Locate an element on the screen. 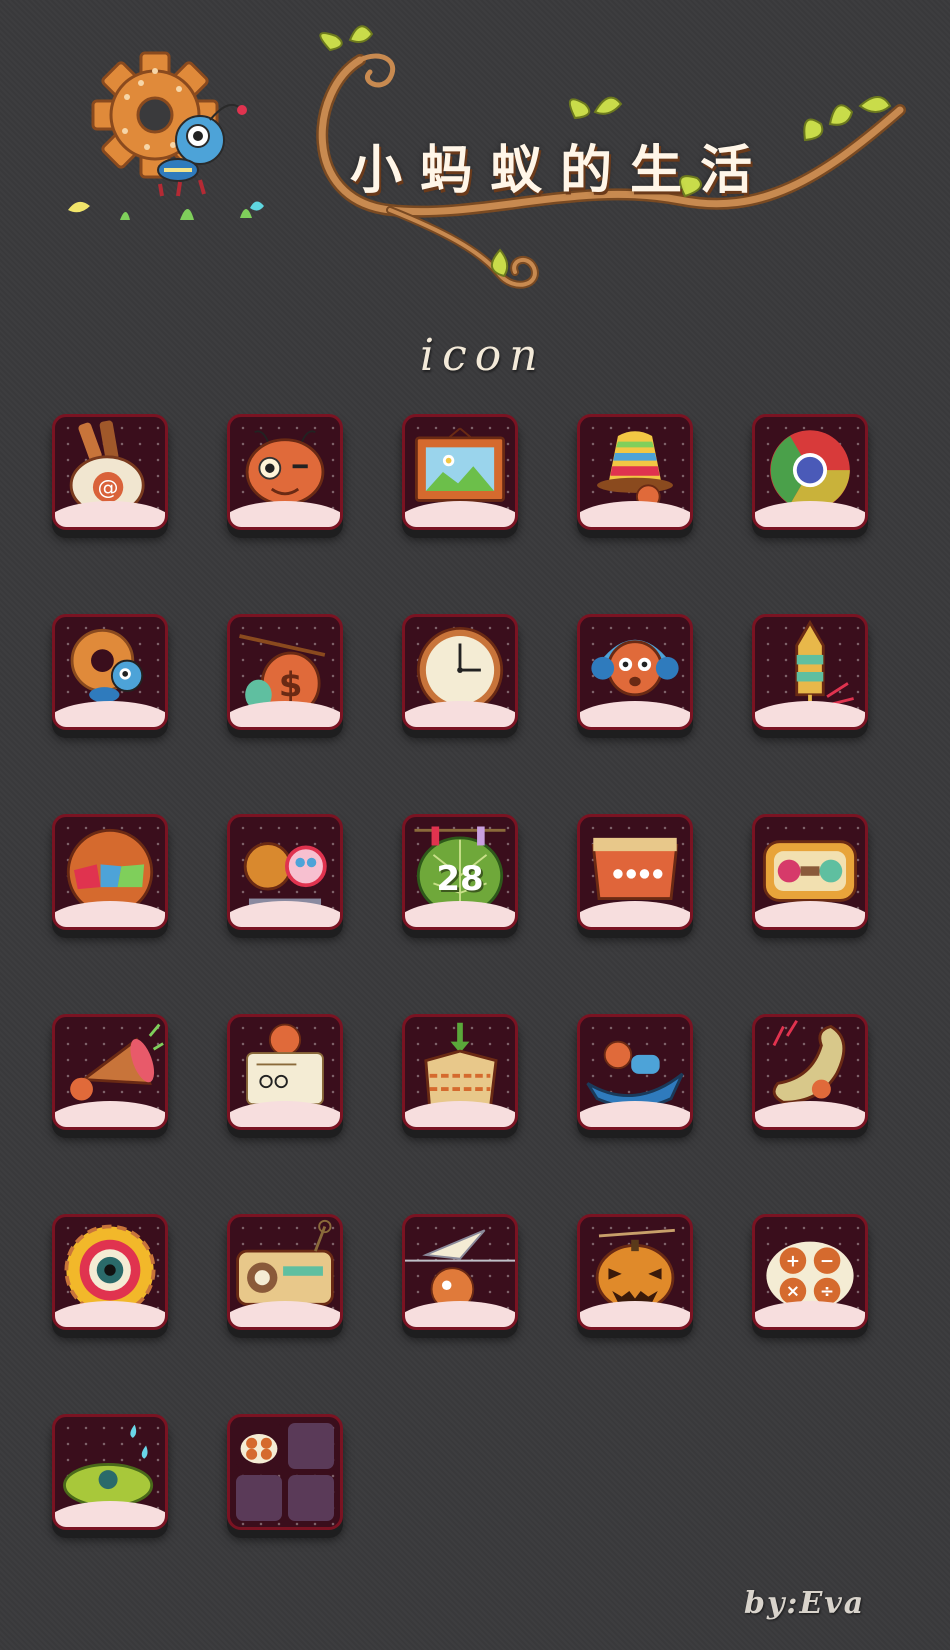  ant-magnifier-icon is located at coordinates (285, 872).